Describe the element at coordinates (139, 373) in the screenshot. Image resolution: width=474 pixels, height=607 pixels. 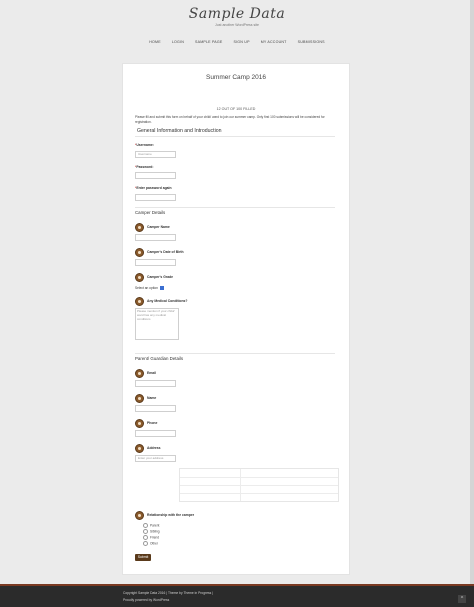
I see `email-icon` at that location.